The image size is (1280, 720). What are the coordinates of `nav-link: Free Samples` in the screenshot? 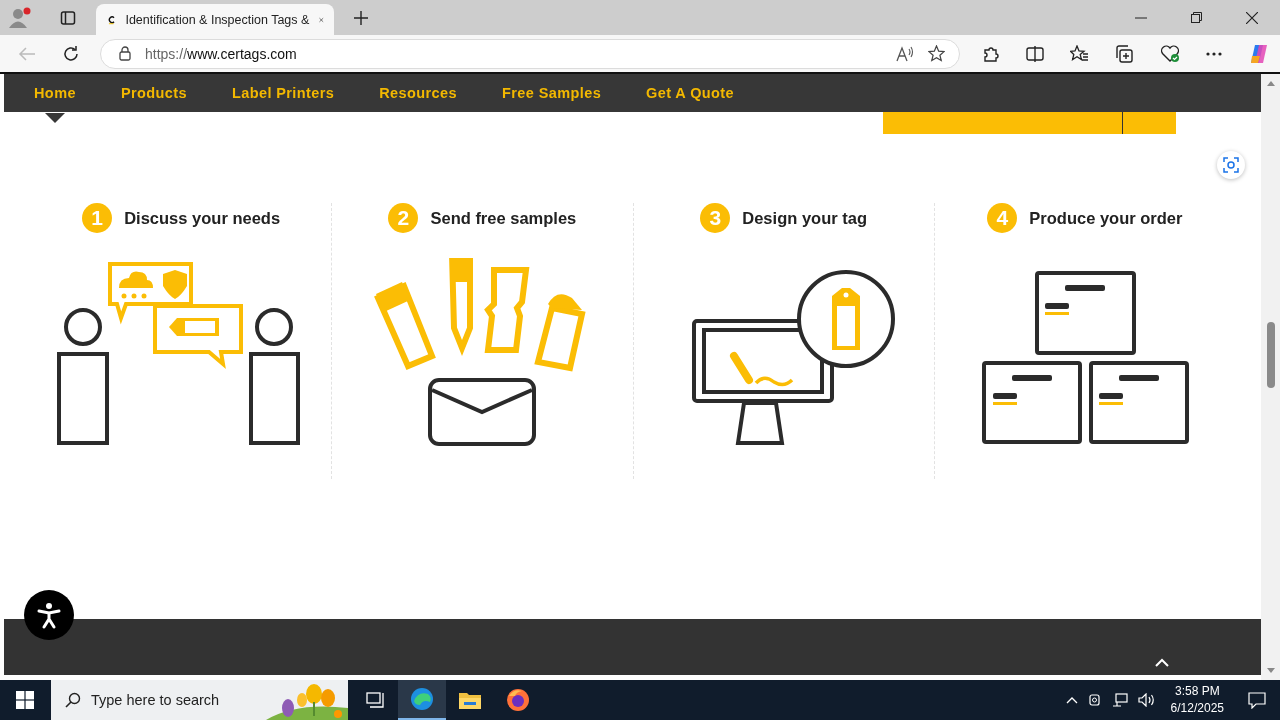 It's located at (552, 93).